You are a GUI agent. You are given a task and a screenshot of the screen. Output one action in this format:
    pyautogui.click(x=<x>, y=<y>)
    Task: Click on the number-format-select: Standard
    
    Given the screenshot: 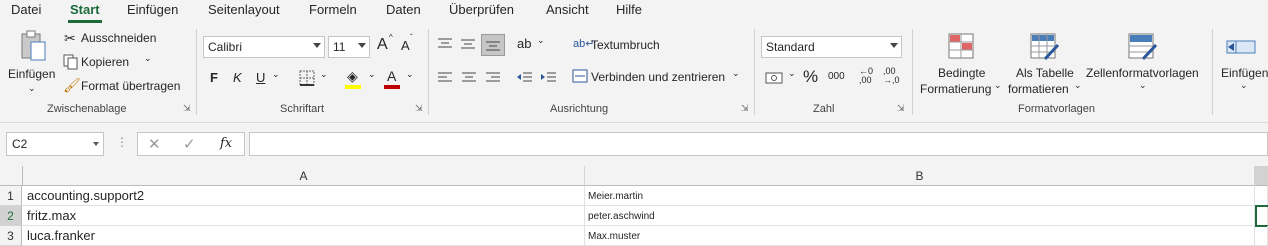 What is the action you would take?
    pyautogui.click(x=831, y=47)
    